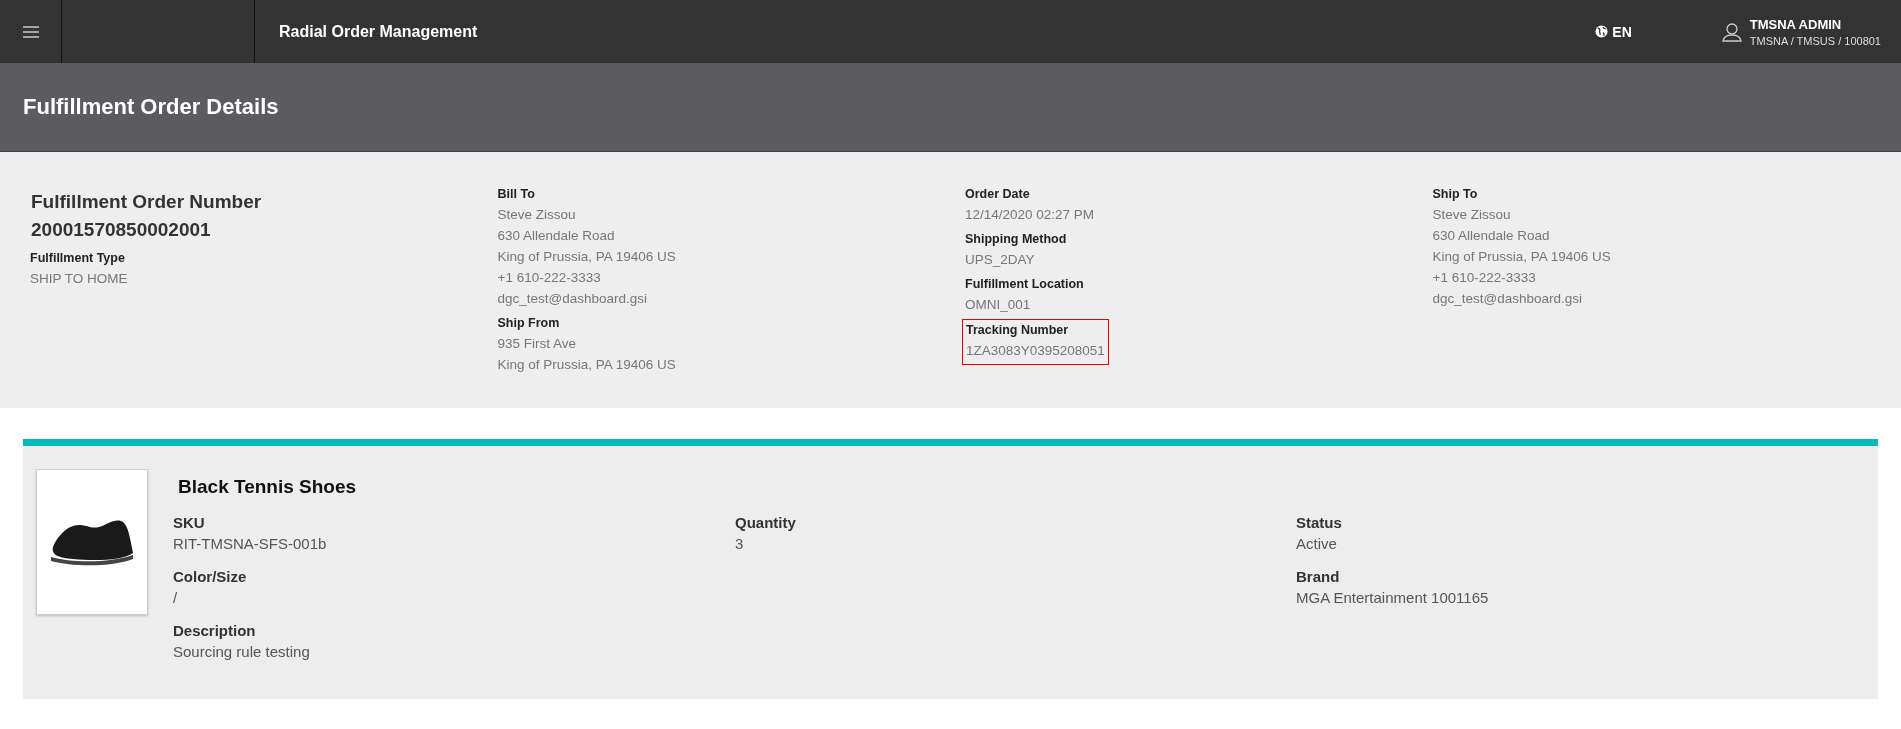 The image size is (1901, 729). I want to click on field-label: Fulfillment Location, so click(1024, 284).